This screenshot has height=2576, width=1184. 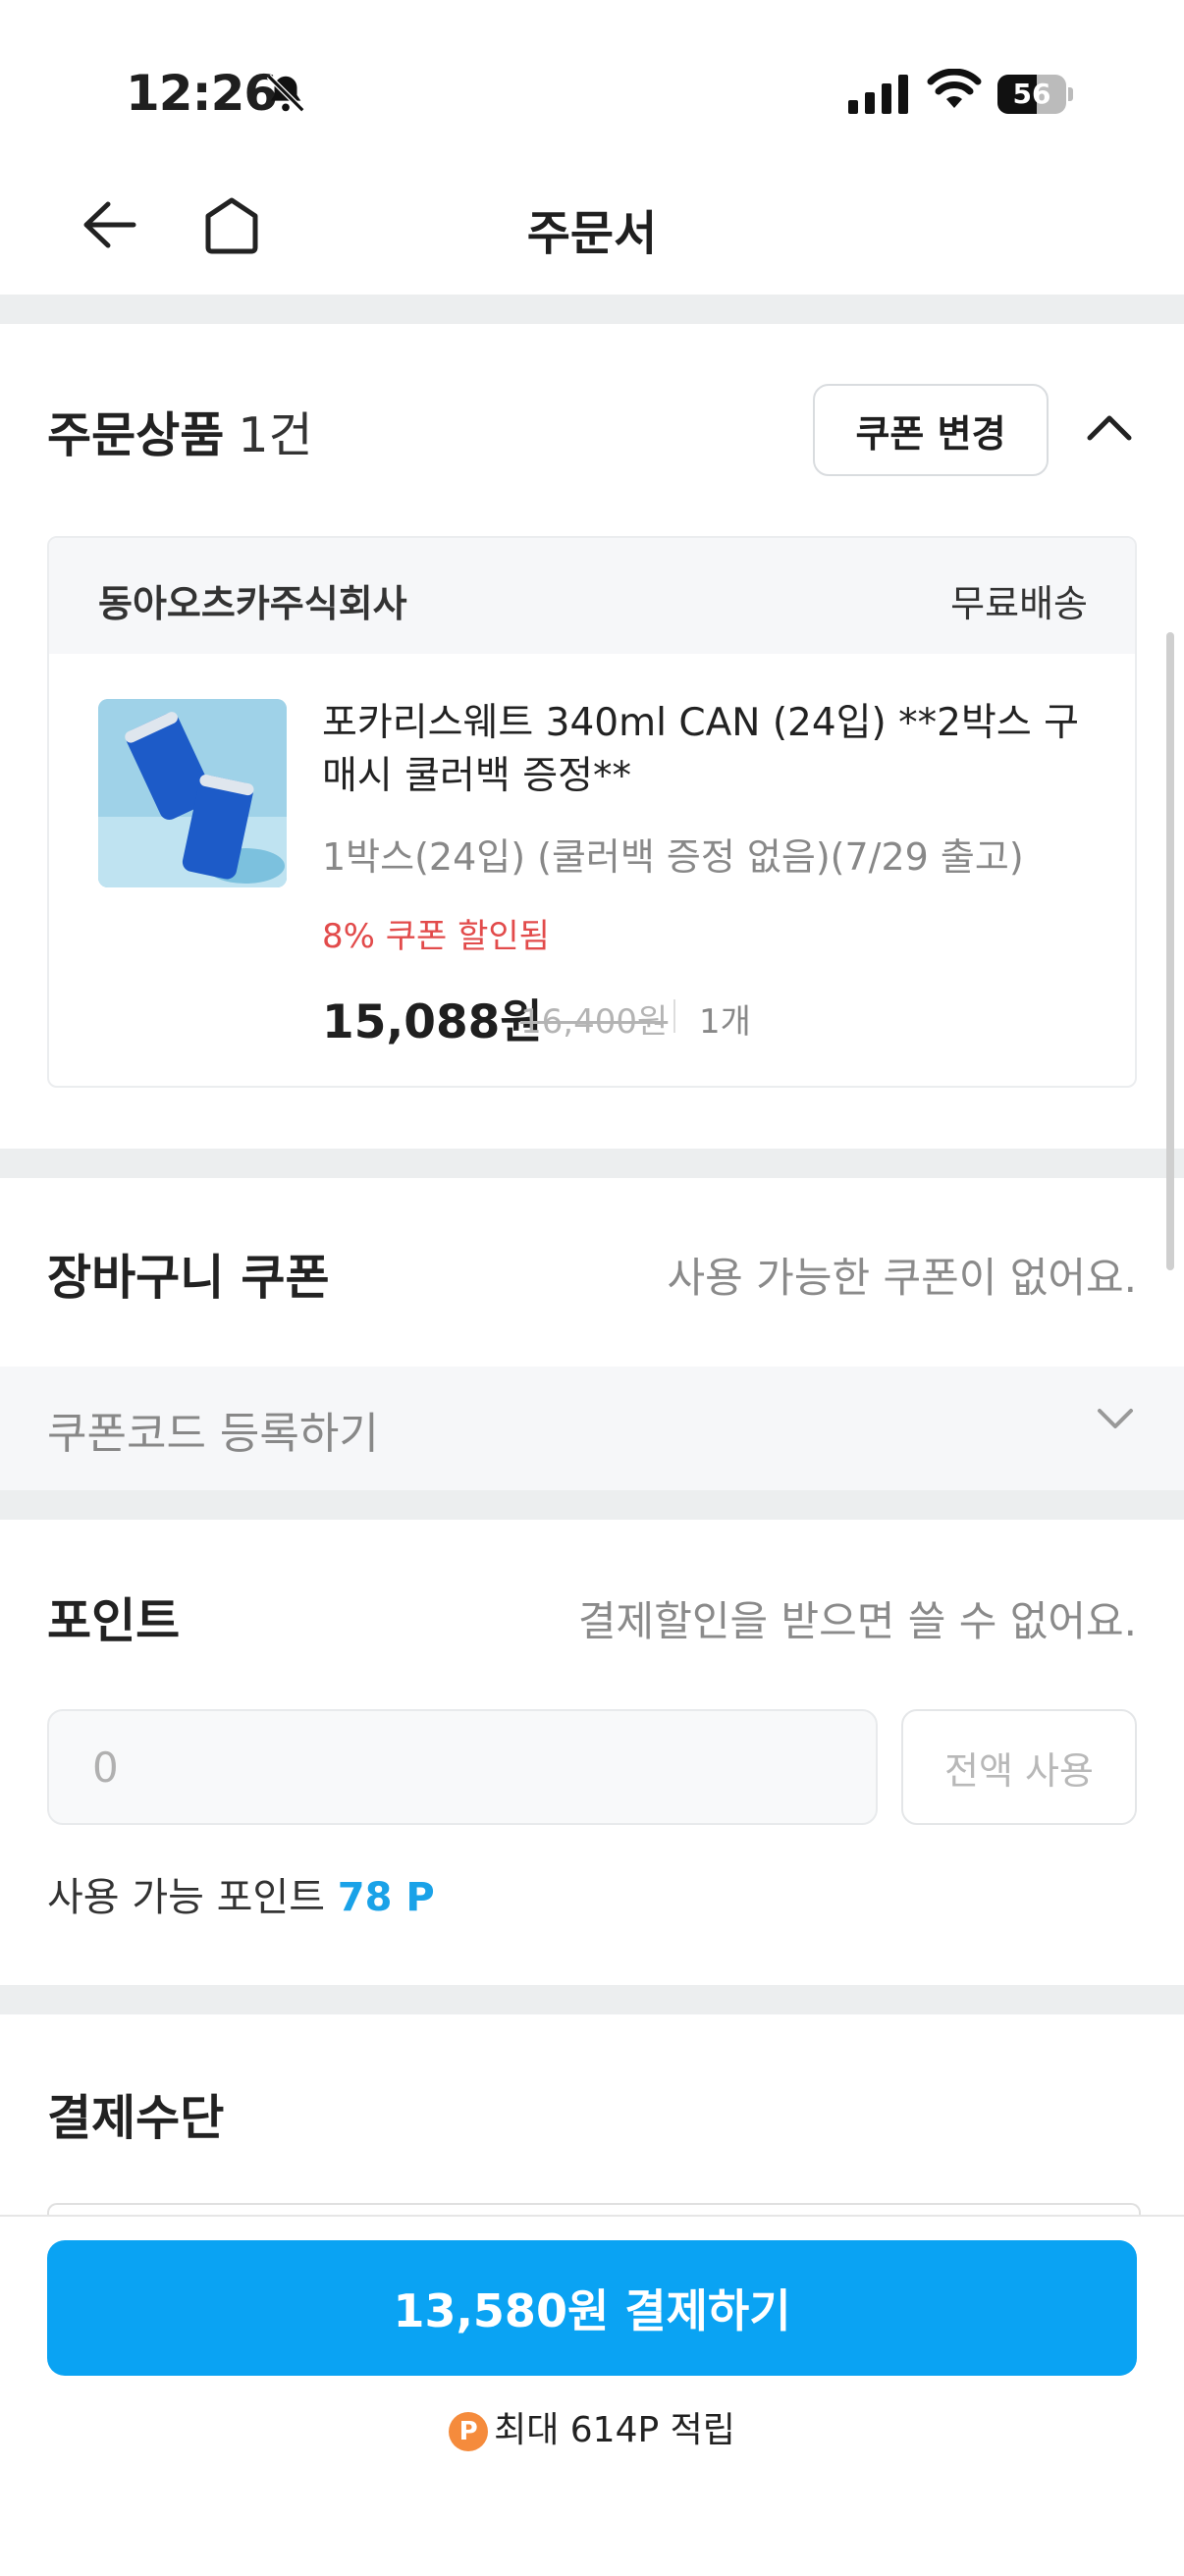 I want to click on page-title: 주문서, so click(x=592, y=233).